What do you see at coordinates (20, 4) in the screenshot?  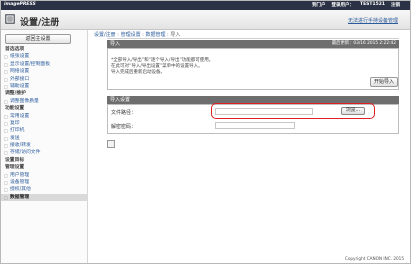 I see `brand-logo: imagePRESS` at bounding box center [20, 4].